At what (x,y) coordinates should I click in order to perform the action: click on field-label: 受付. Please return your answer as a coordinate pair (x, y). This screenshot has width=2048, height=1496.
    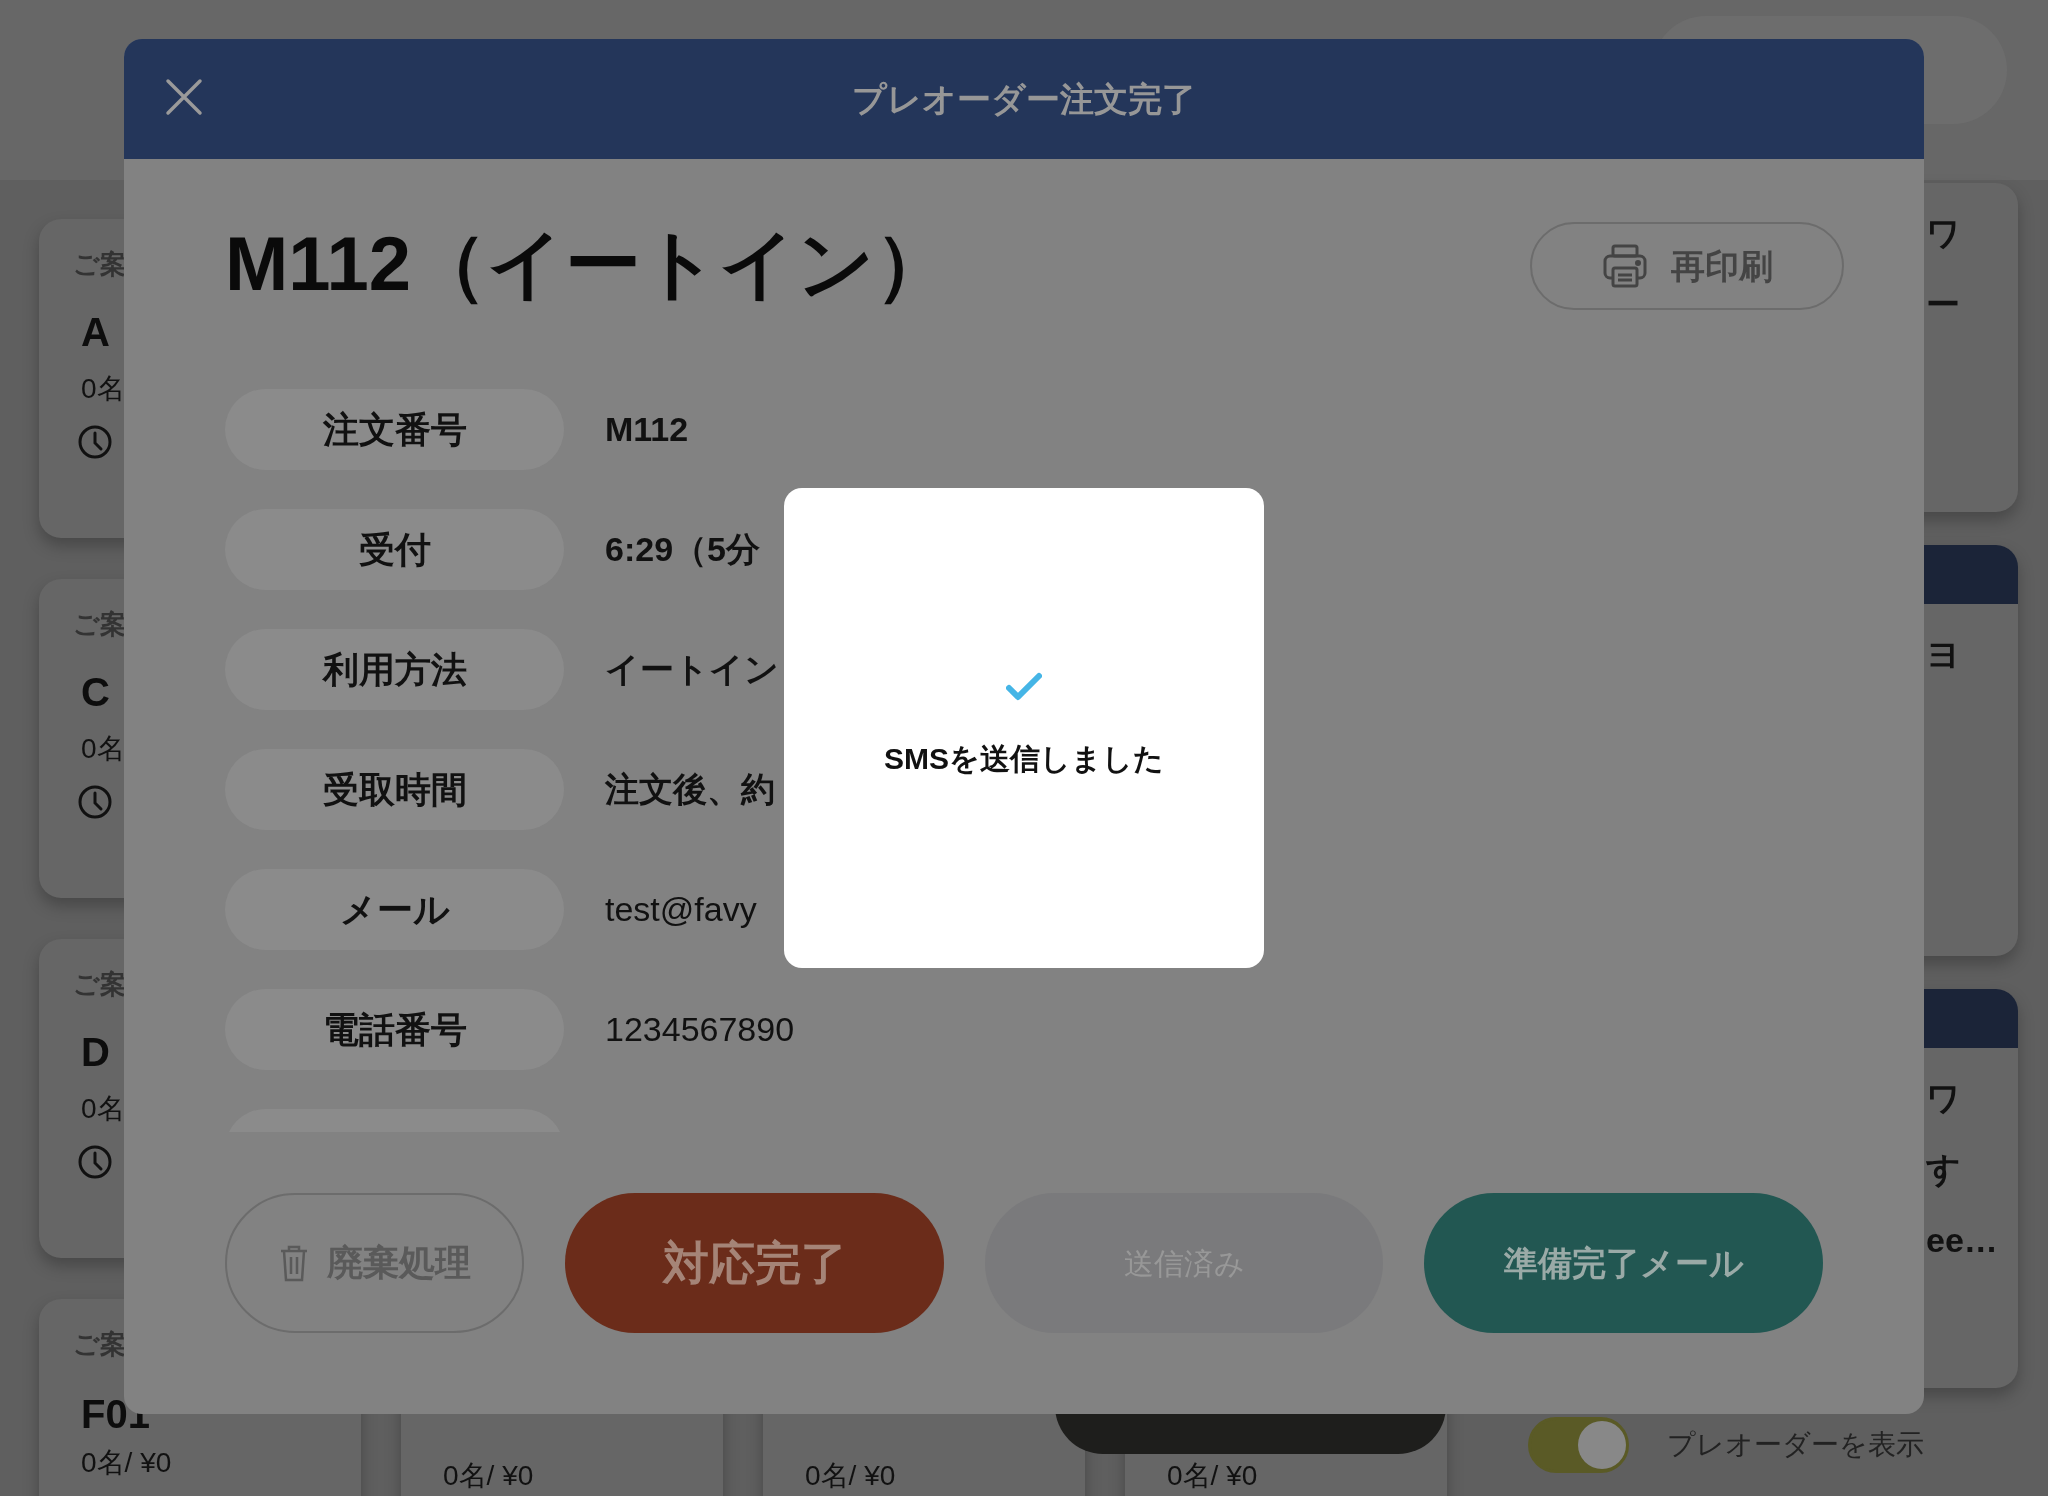
    Looking at the image, I should click on (394, 549).